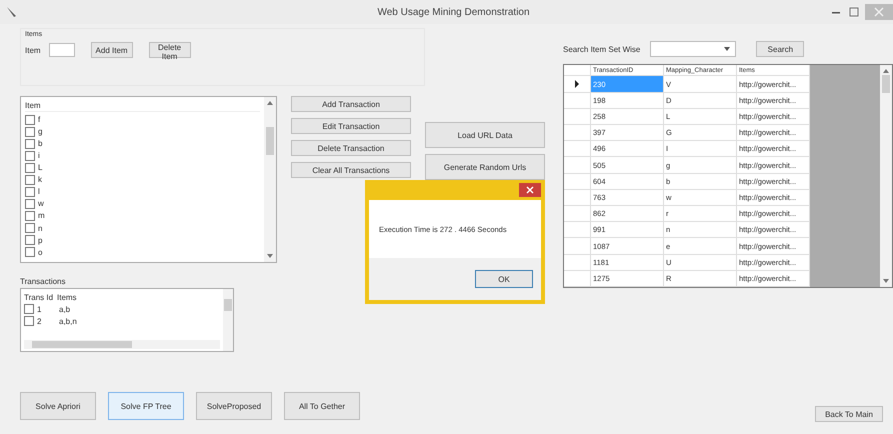  What do you see at coordinates (322, 406) in the screenshot?
I see `algorithm-button: All To Gether` at bounding box center [322, 406].